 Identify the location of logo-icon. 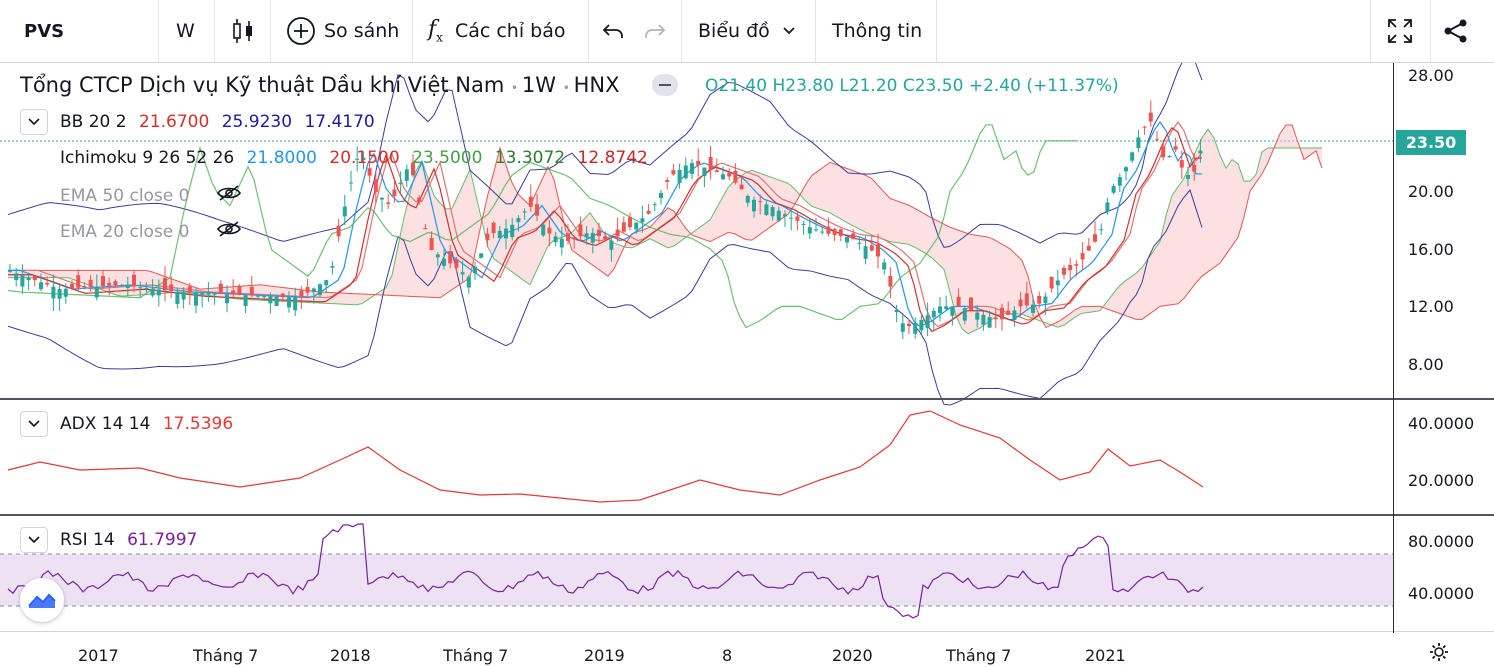
(42, 600).